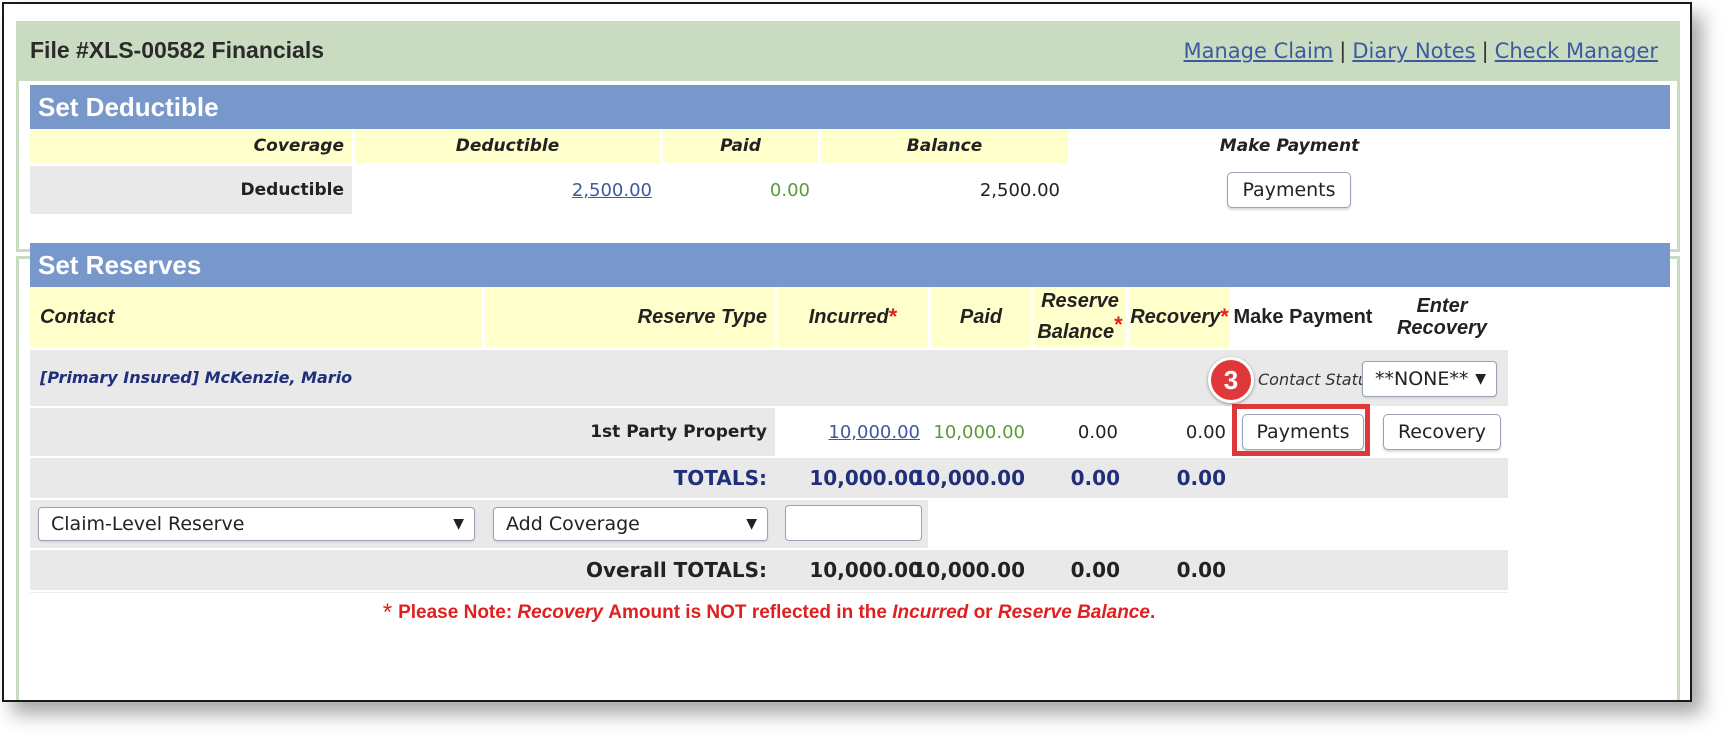  Describe the element at coordinates (944, 190) in the screenshot. I see `deductible-balance: 2,500.00` at that location.